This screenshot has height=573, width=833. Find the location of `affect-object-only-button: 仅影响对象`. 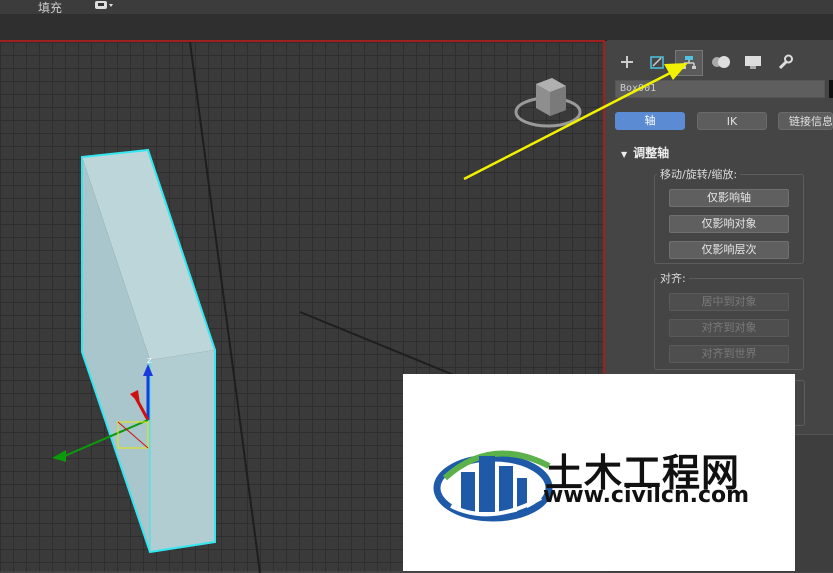

affect-object-only-button: 仅影响对象 is located at coordinates (729, 224).